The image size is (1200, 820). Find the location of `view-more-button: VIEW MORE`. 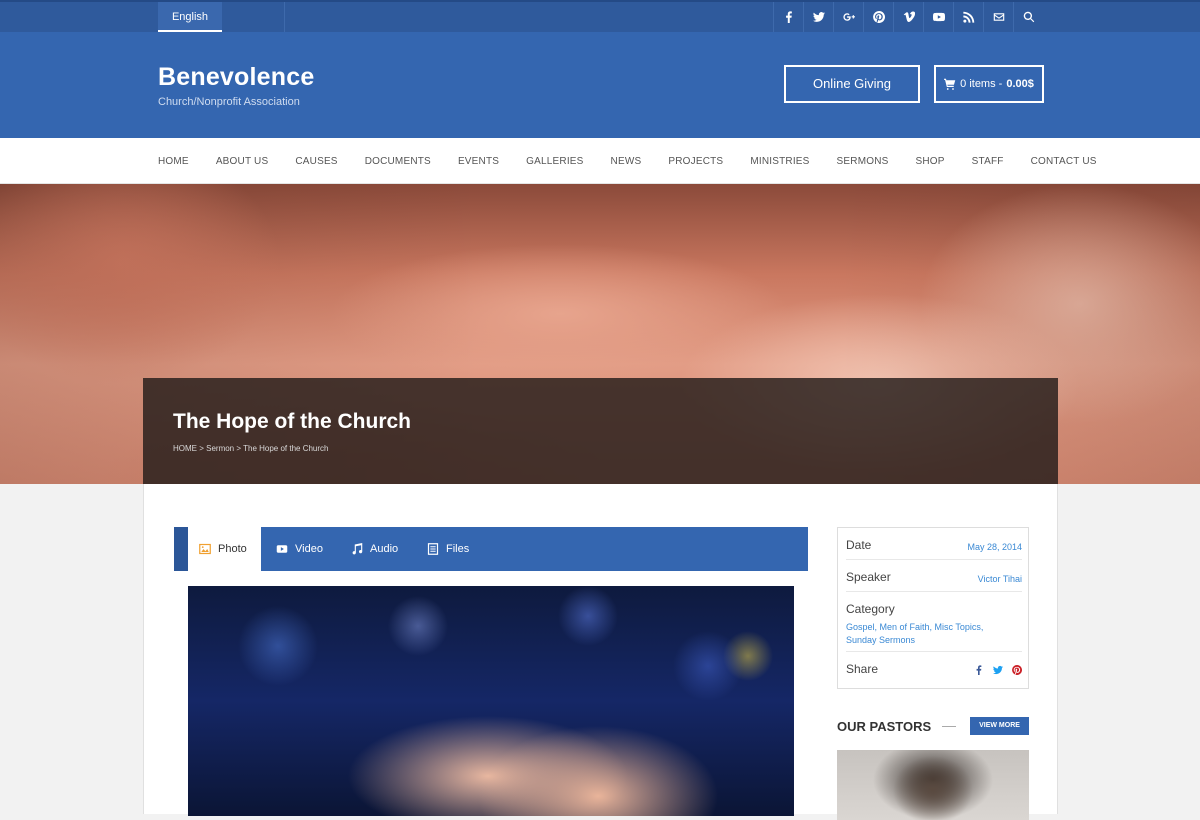

view-more-button: VIEW MORE is located at coordinates (999, 726).